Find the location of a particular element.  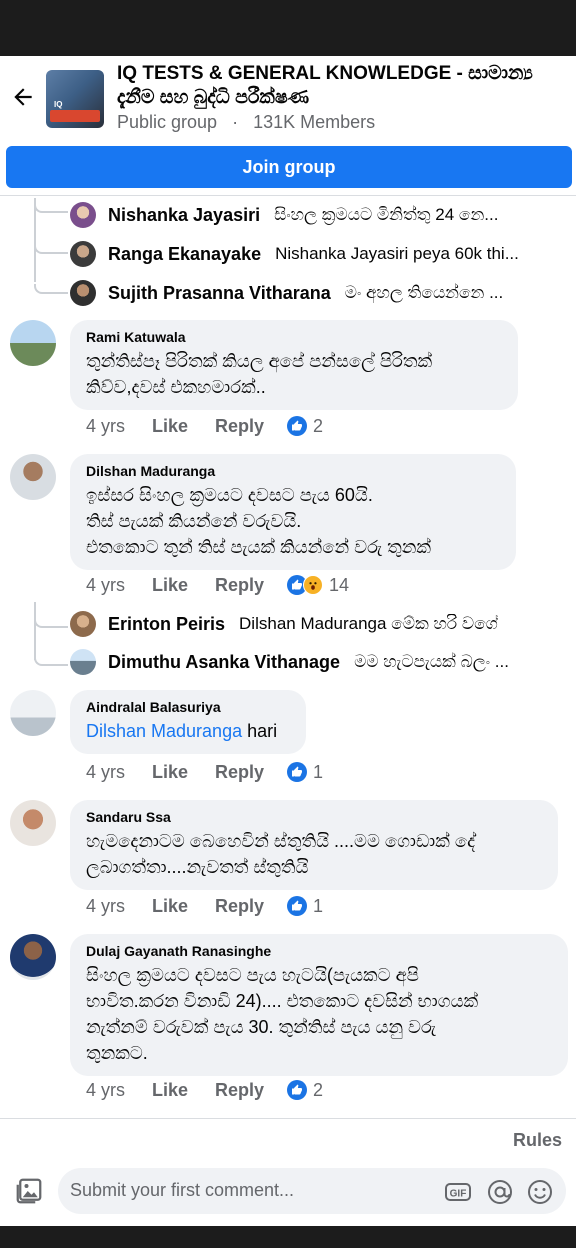

reply-text: Dilshan Maduranga මේක හරි වගේ is located at coordinates (368, 623).